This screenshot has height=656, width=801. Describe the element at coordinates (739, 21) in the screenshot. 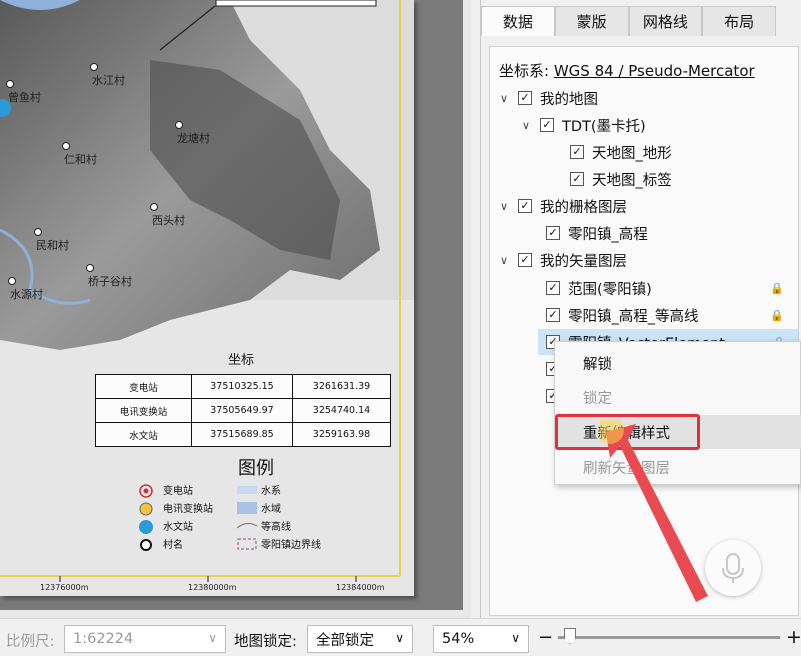

I see `tab-layout: 布局` at that location.